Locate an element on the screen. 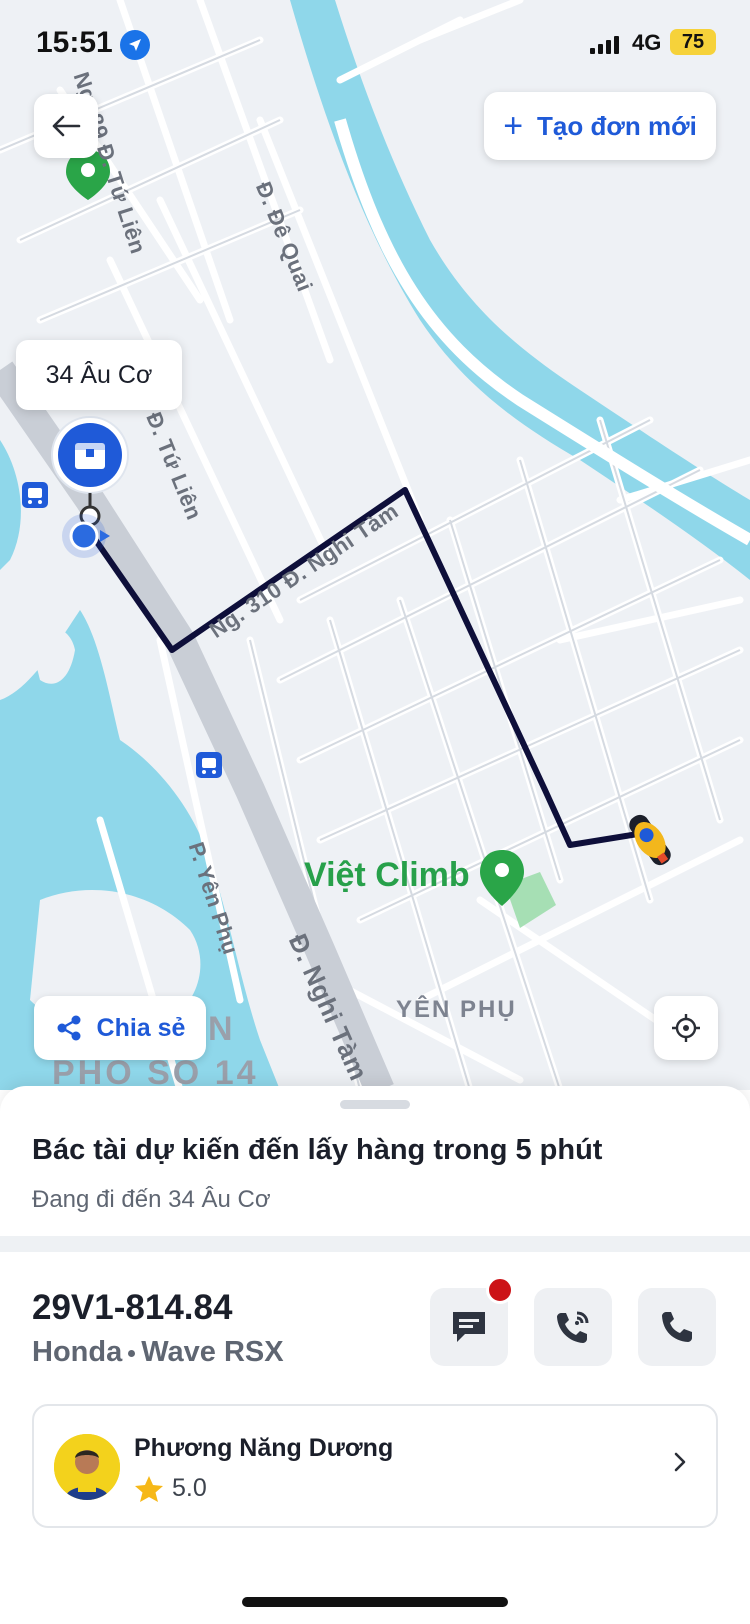 This screenshot has height=1624, width=750. new-order-label: Tạo đơn mới is located at coordinates (617, 125).